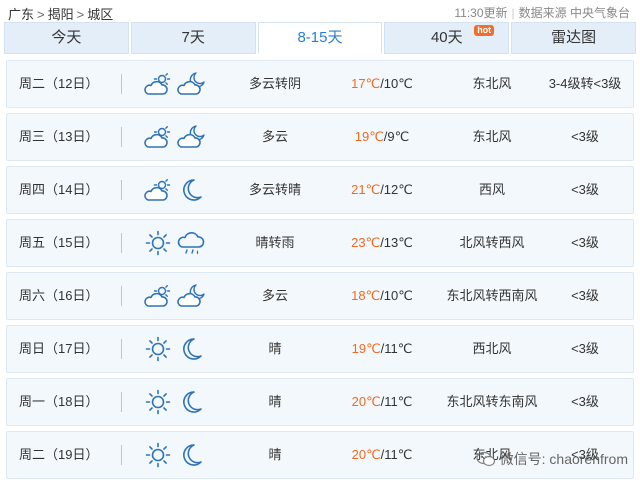  I want to click on tab-today: 今天, so click(66, 38).